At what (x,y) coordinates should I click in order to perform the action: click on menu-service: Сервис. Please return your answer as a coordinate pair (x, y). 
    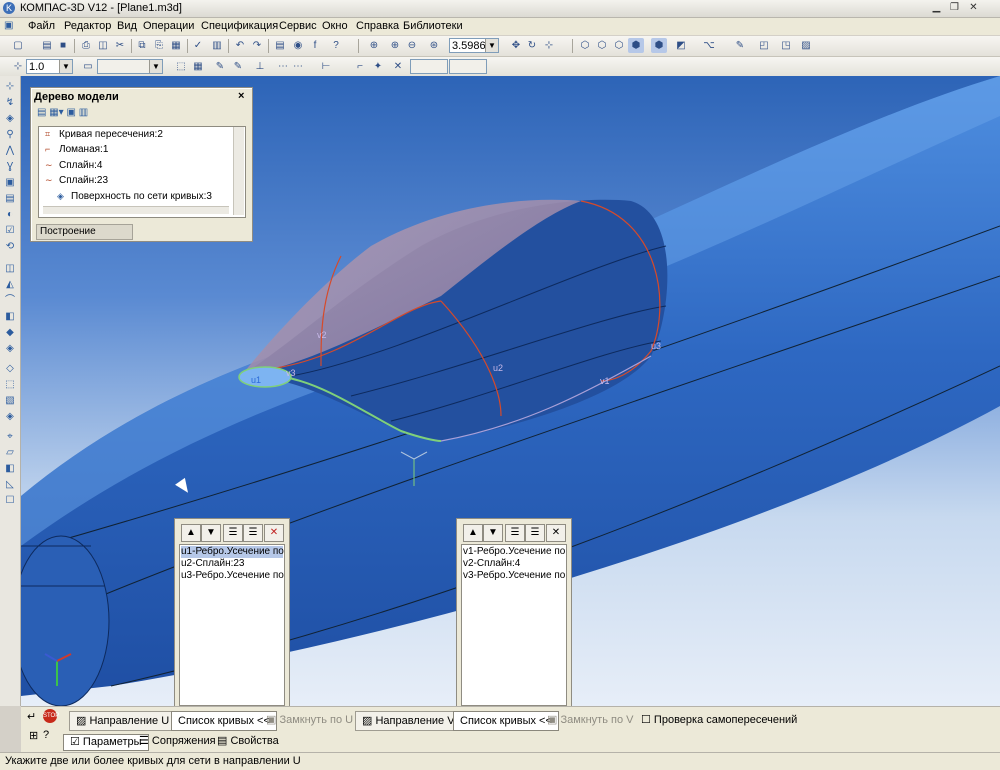
    Looking at the image, I should click on (298, 26).